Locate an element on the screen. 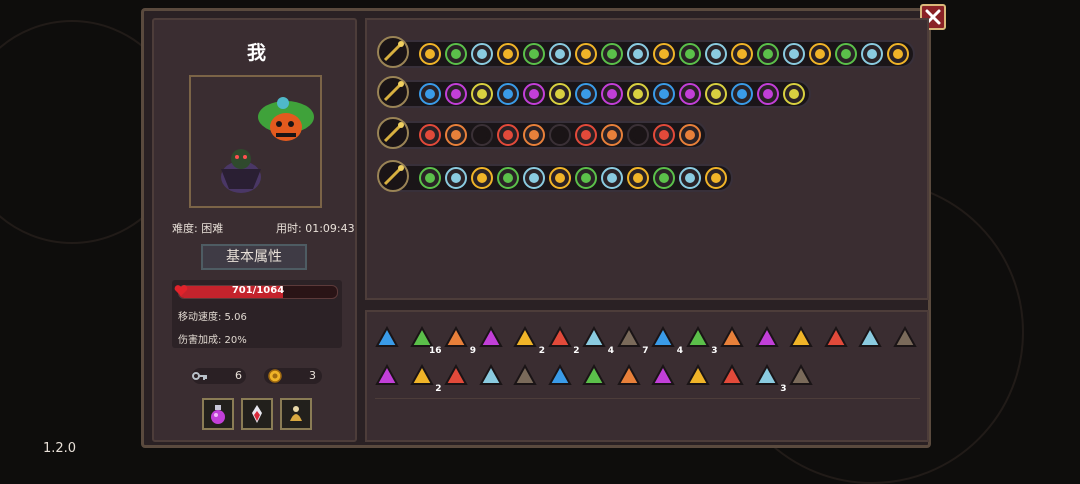 This screenshot has width=1080, height=484. inventory-item: 9 is located at coordinates (459, 340).